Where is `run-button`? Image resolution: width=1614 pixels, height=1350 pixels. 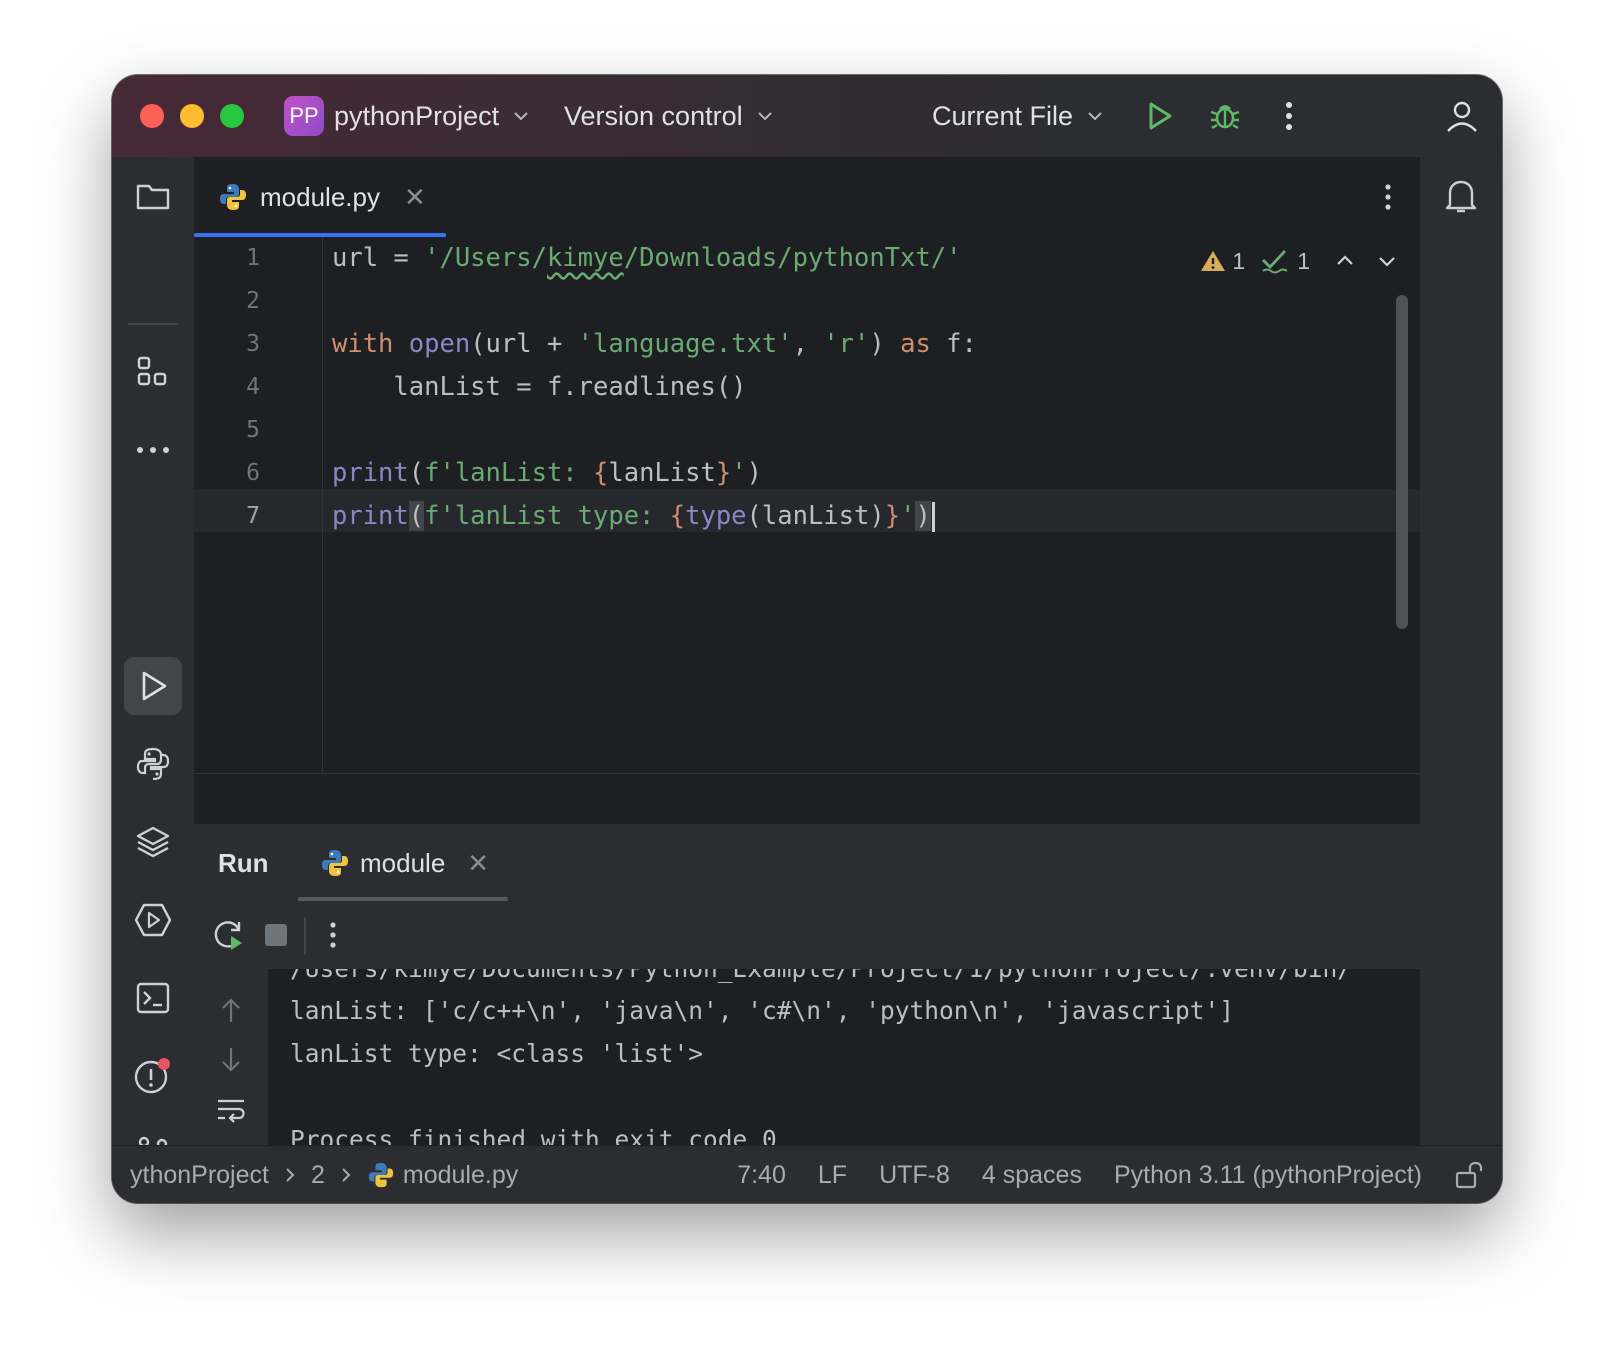
run-button is located at coordinates (1160, 116).